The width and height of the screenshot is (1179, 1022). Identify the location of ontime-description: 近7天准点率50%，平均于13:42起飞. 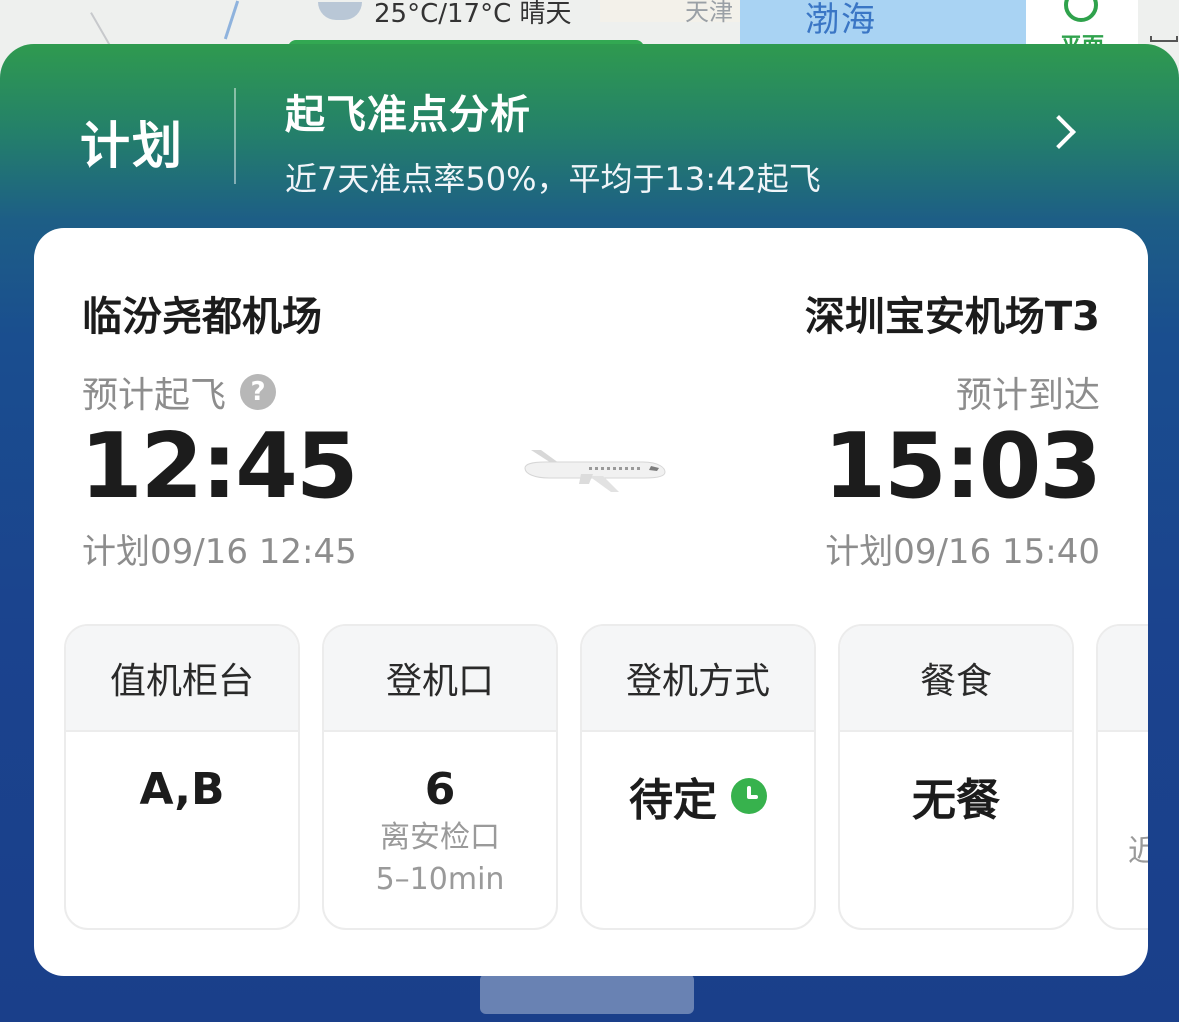
(553, 179).